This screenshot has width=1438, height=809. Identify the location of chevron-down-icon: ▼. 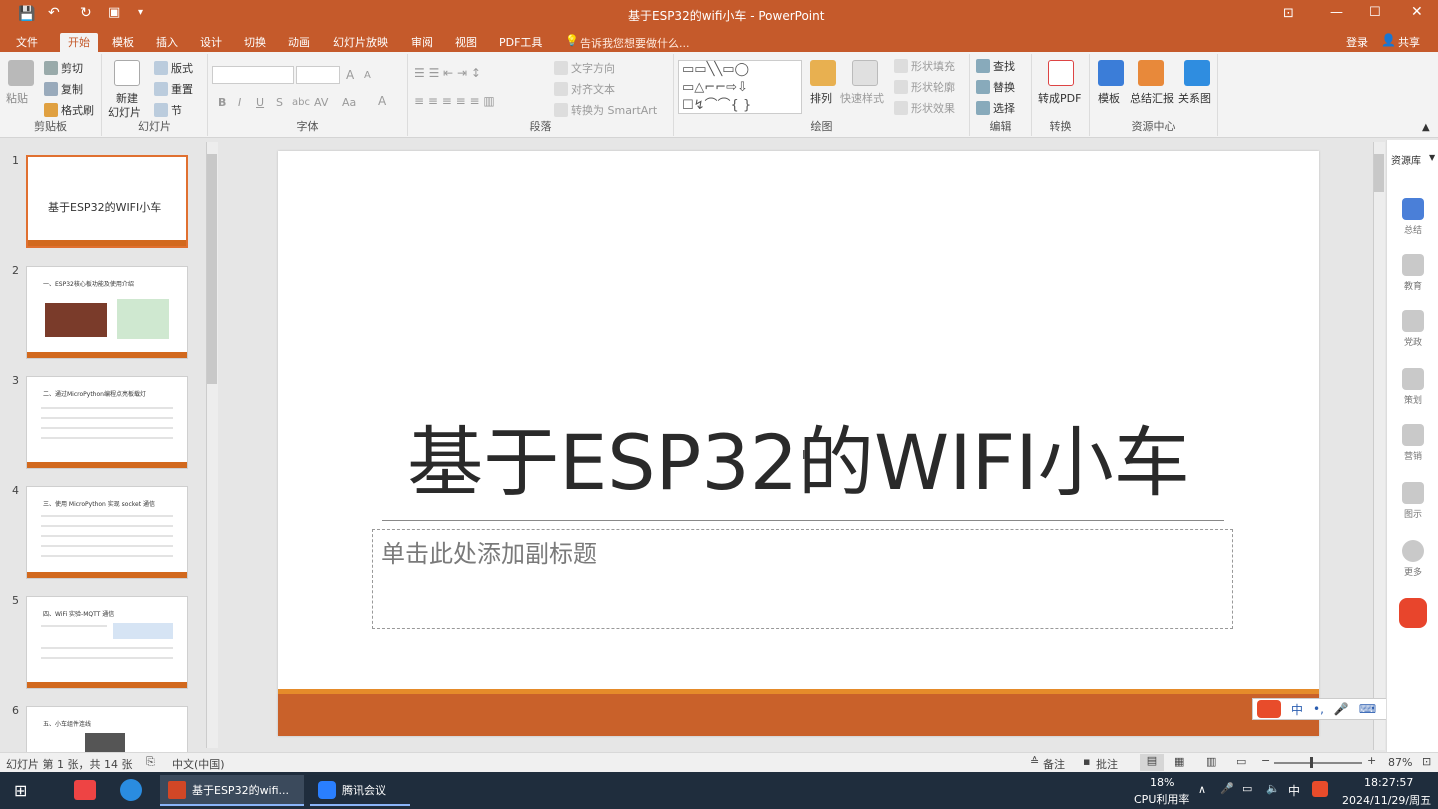
(1432, 157).